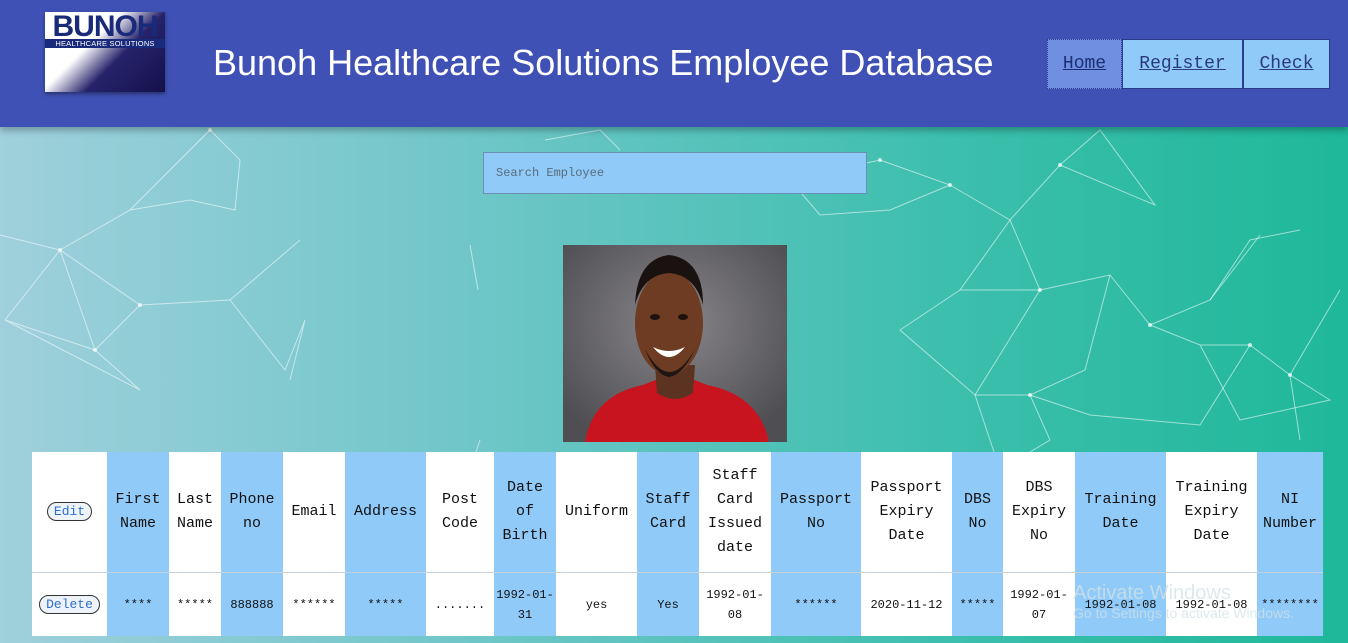 The height and width of the screenshot is (643, 1348). I want to click on edit-button: Edit, so click(69, 511).